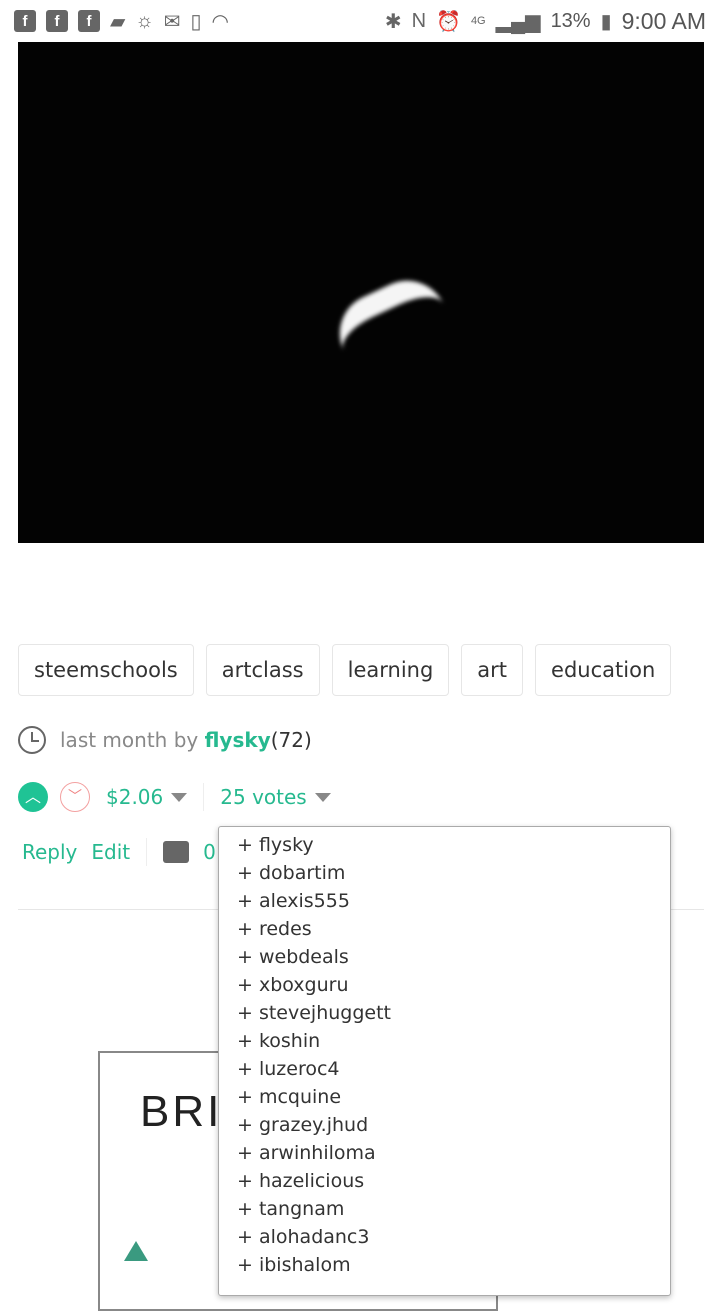 This screenshot has width=720, height=1311. What do you see at coordinates (453, 1125) in the screenshot?
I see `voter-item: + grazey.jhud` at bounding box center [453, 1125].